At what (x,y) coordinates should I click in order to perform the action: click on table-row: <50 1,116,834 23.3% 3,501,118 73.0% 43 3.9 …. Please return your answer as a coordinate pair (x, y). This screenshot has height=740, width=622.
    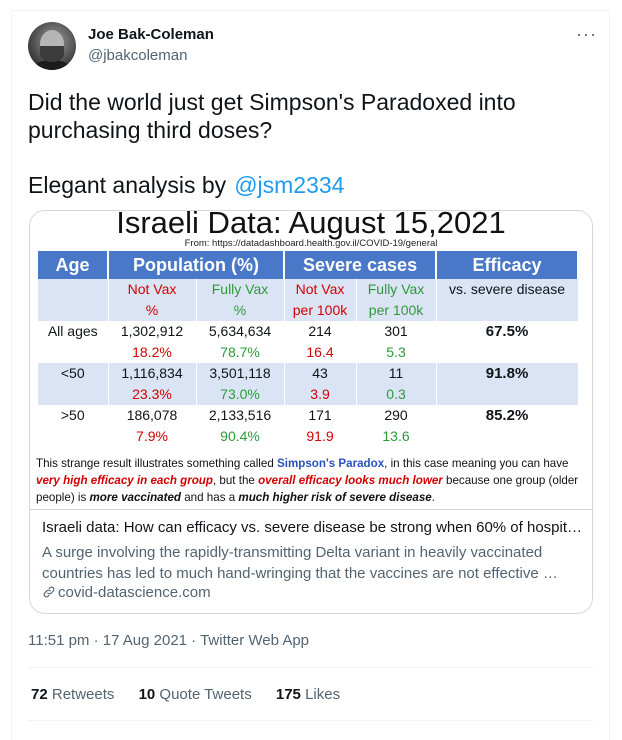
    Looking at the image, I should click on (308, 384).